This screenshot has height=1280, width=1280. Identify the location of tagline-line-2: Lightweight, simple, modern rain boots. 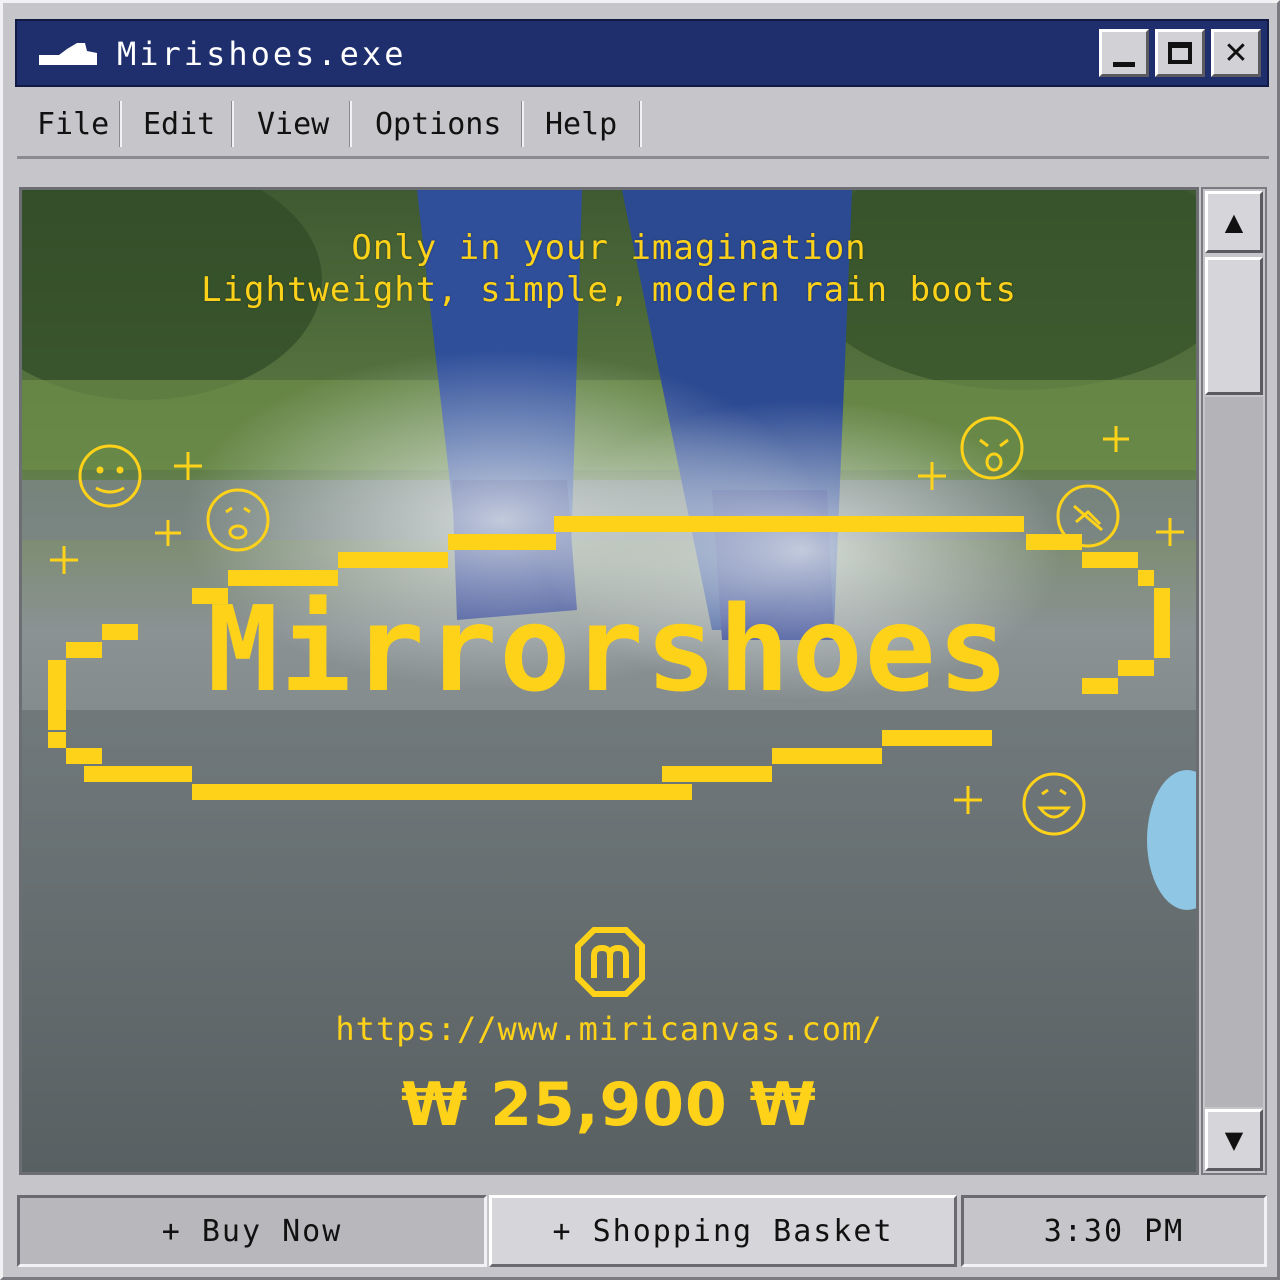
(609, 290).